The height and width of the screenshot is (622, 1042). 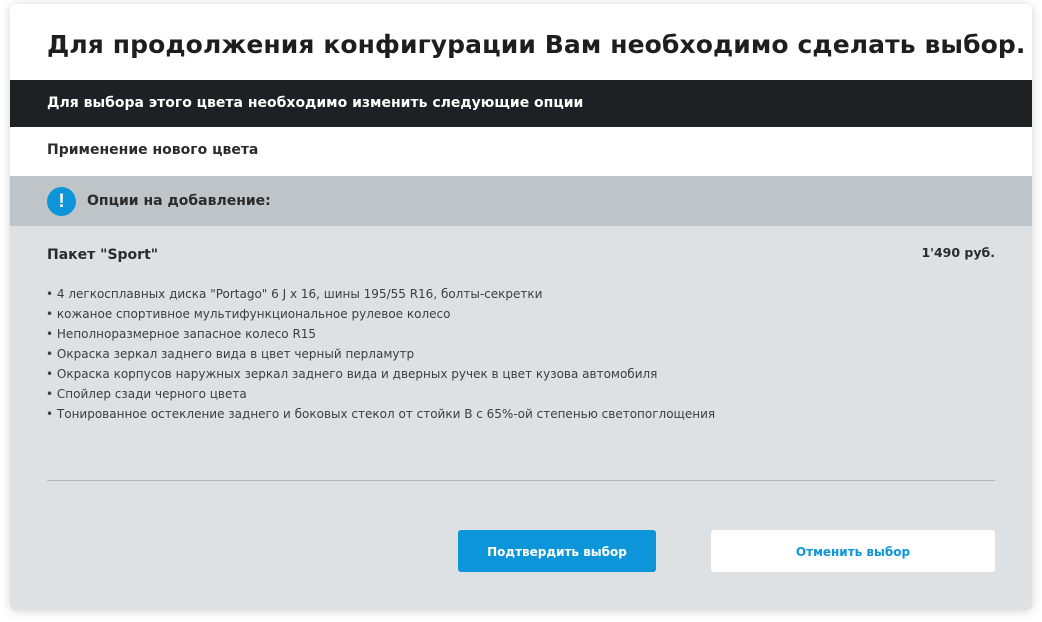 I want to click on options-header: ! Опции на добавление:, so click(x=521, y=201).